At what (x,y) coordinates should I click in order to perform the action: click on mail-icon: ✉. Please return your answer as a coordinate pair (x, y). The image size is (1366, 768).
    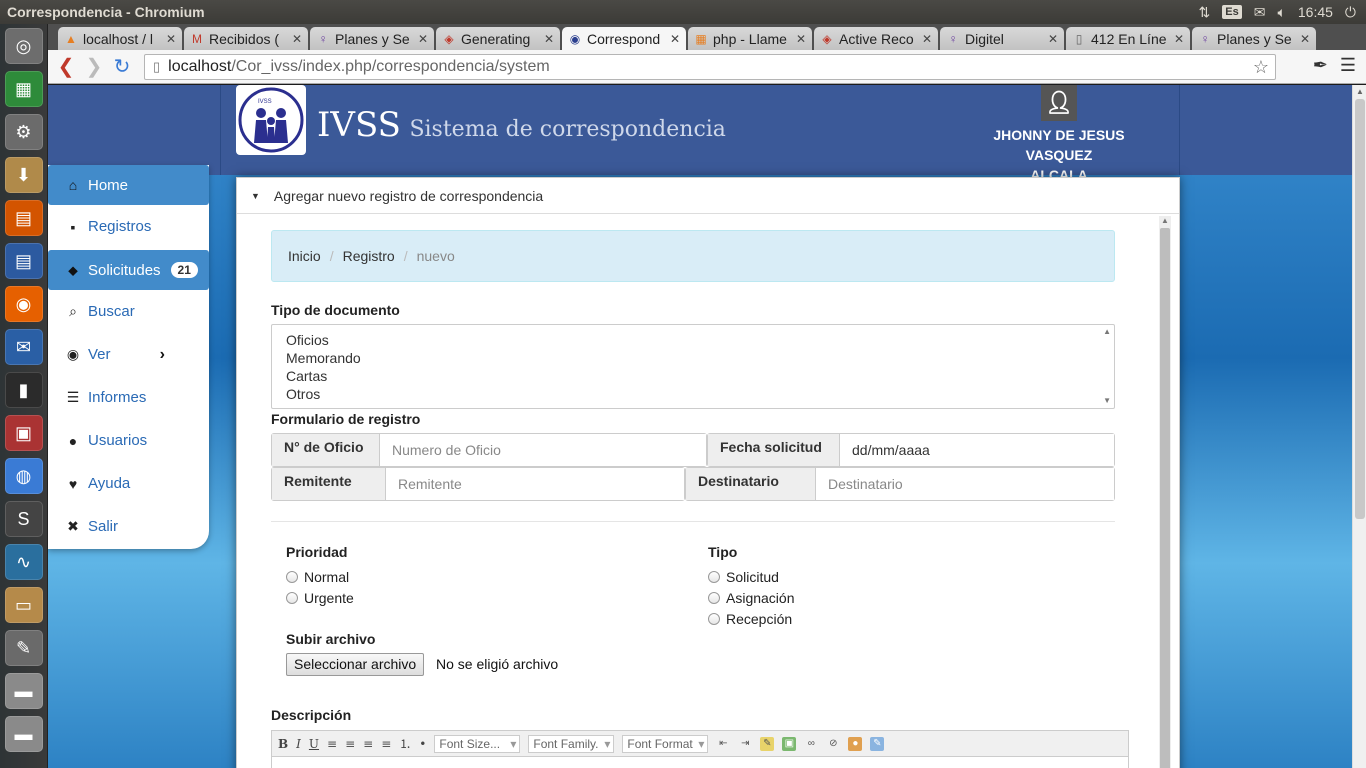
    Looking at the image, I should click on (1260, 12).